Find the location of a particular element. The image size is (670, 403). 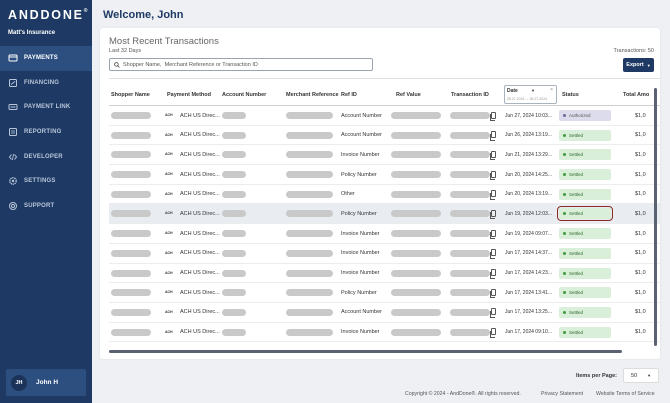

sidebar-item-financing: FINANCING is located at coordinates (46, 83).